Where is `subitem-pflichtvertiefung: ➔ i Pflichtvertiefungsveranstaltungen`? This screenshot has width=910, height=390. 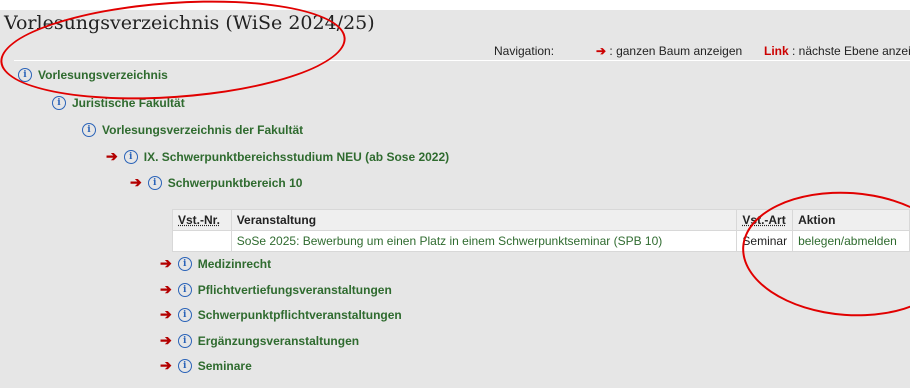 subitem-pflichtvertiefung: ➔ i Pflichtvertiefungsveranstaltungen is located at coordinates (276, 289).